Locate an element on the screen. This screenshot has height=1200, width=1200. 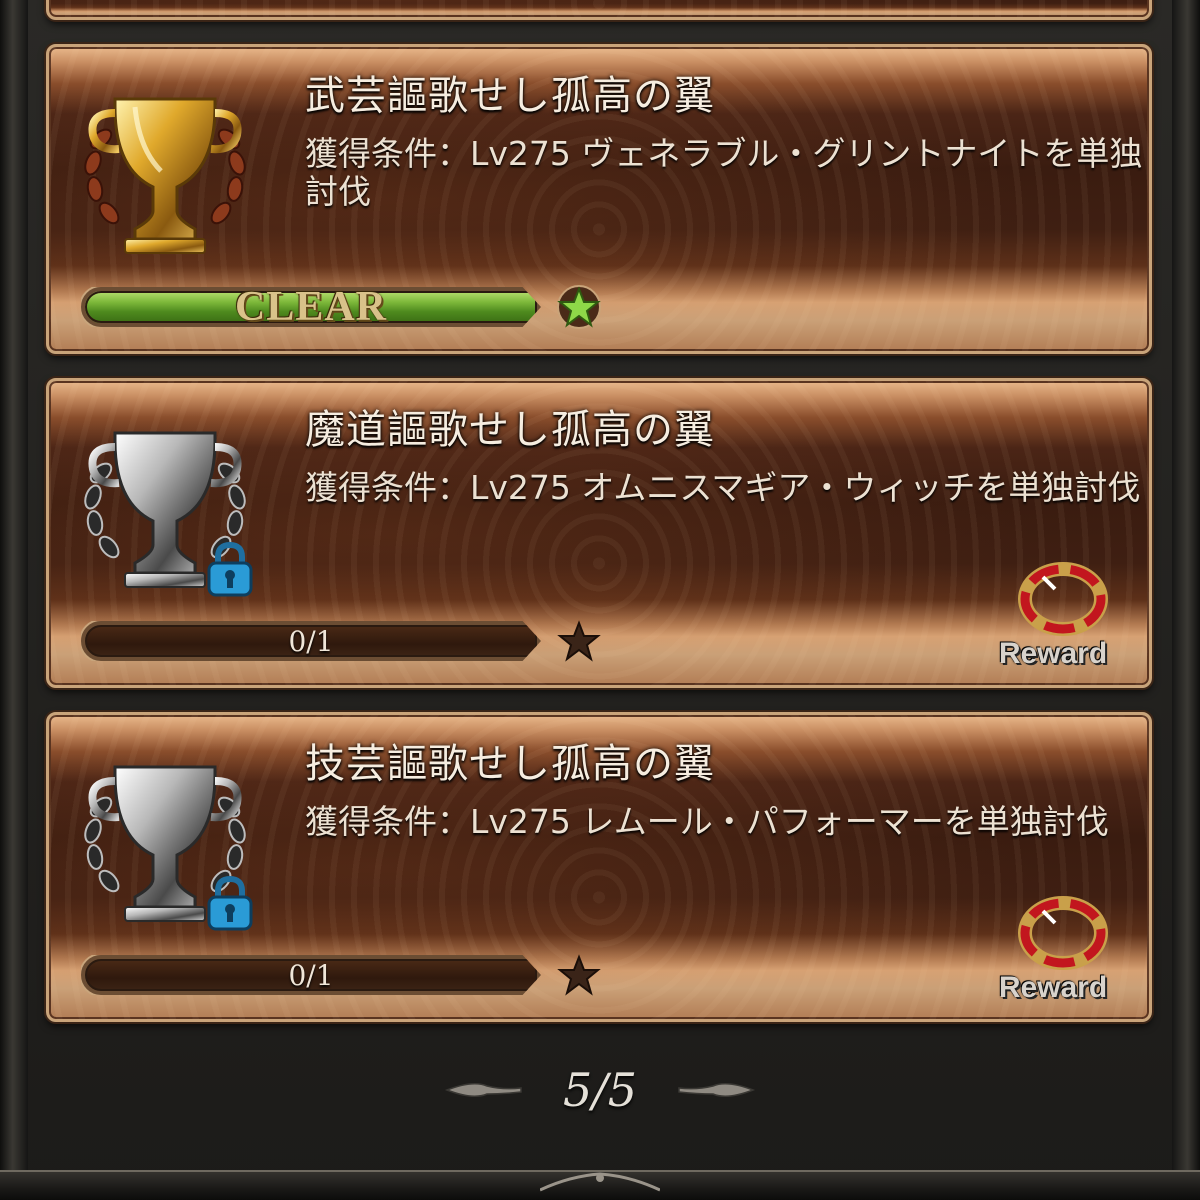
green-star-icon is located at coordinates (579, 307).